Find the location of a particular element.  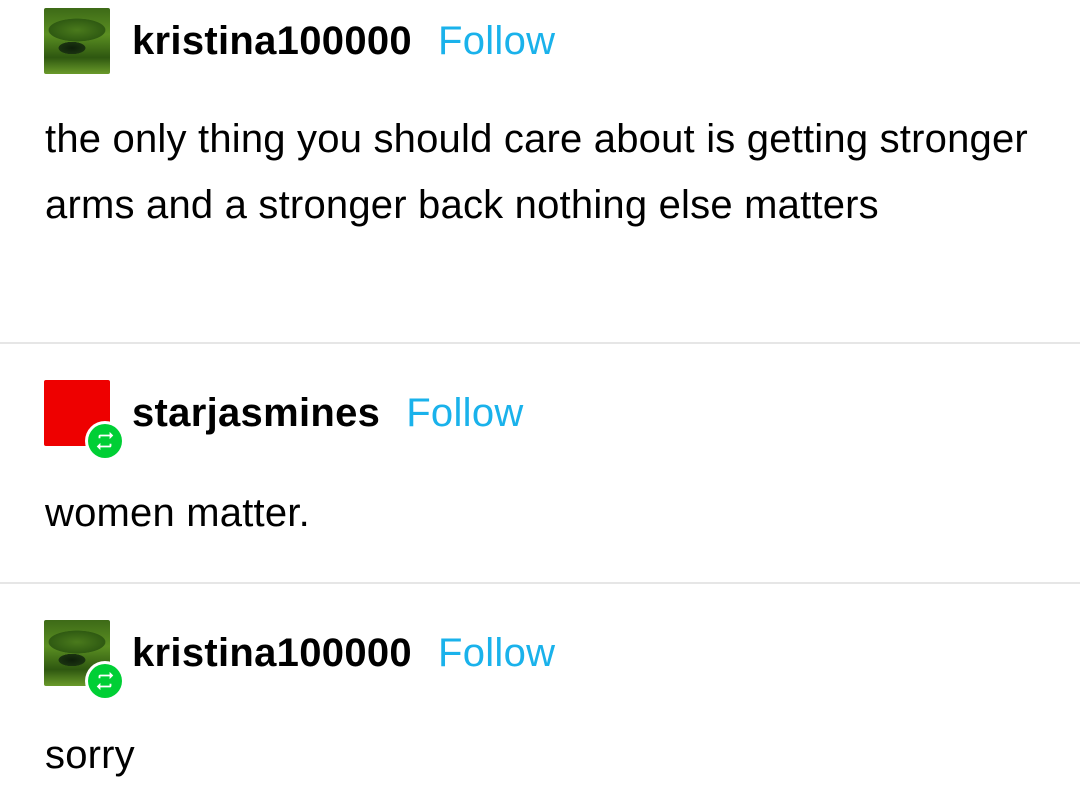

post-header: starjasmines Follow is located at coordinates (284, 420).